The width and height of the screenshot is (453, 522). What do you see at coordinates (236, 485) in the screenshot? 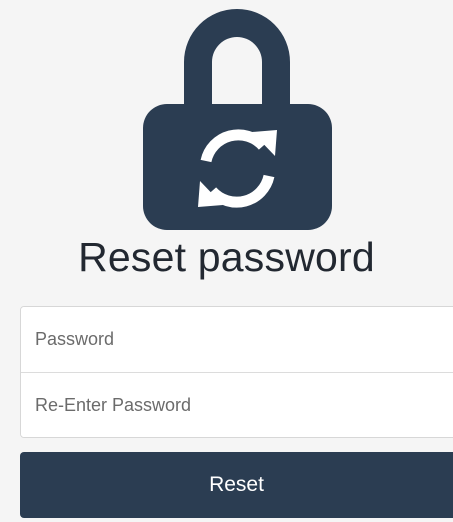
I see `reset-button: Reset` at bounding box center [236, 485].